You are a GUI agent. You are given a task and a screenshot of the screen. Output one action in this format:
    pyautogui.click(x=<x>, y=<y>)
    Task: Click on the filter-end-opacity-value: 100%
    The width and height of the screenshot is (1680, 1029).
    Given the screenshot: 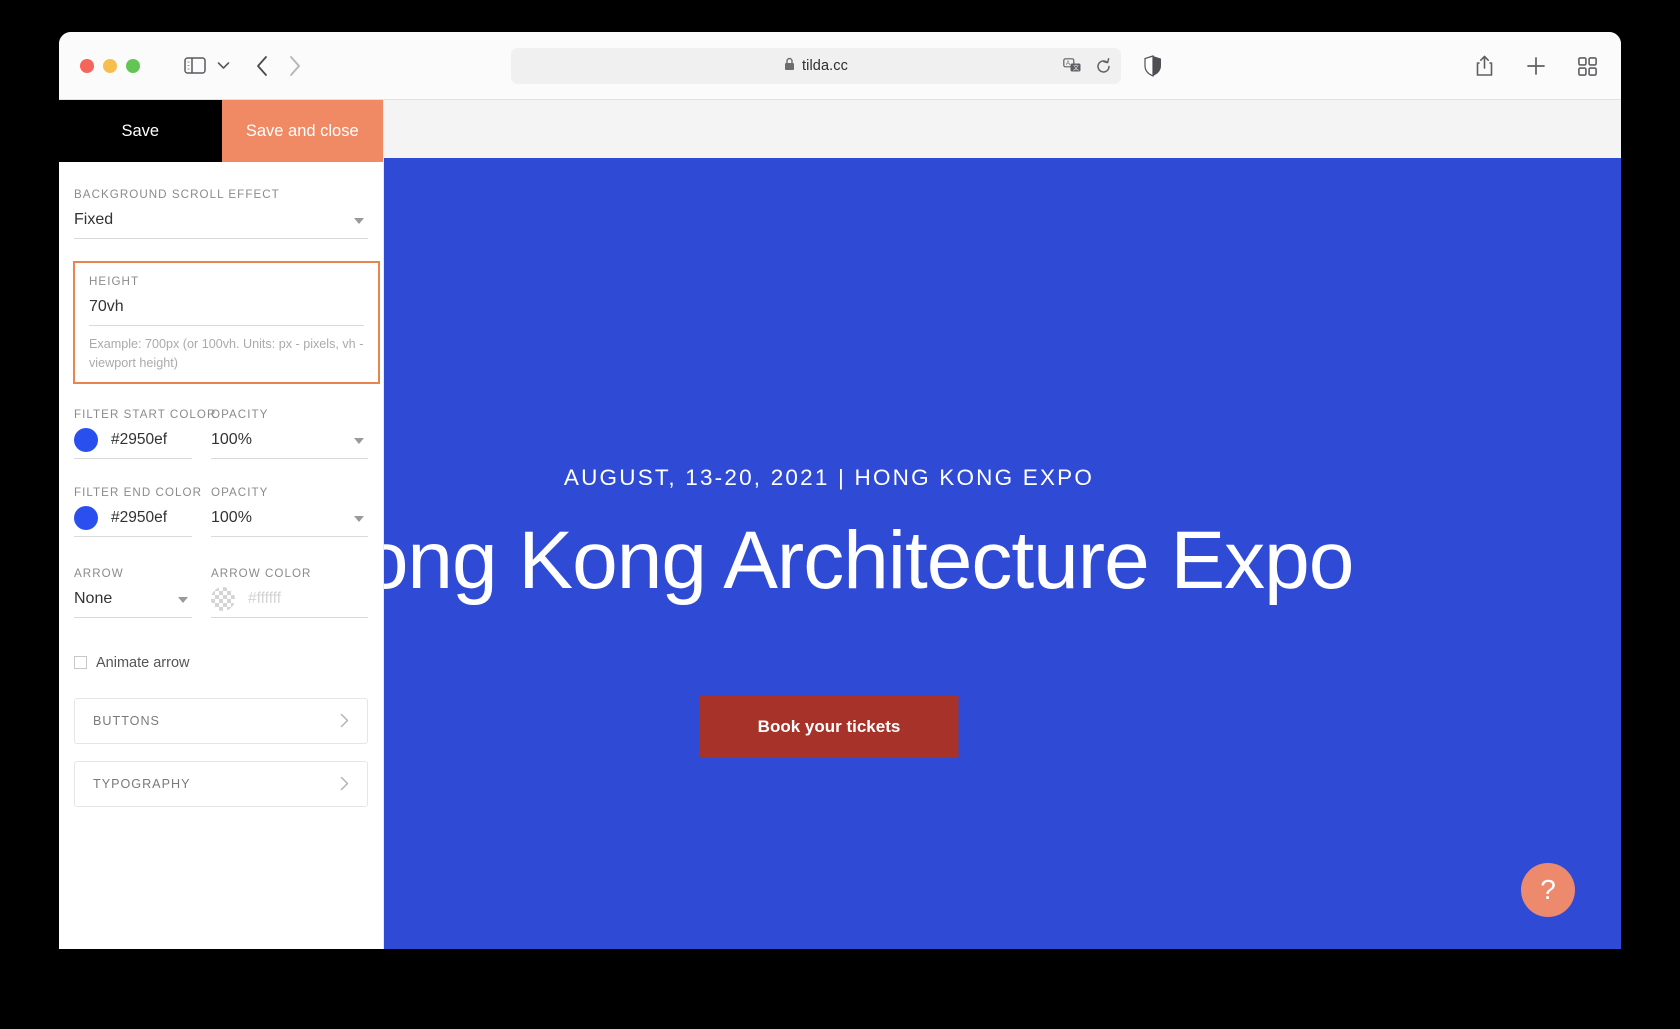 What is the action you would take?
    pyautogui.click(x=231, y=517)
    